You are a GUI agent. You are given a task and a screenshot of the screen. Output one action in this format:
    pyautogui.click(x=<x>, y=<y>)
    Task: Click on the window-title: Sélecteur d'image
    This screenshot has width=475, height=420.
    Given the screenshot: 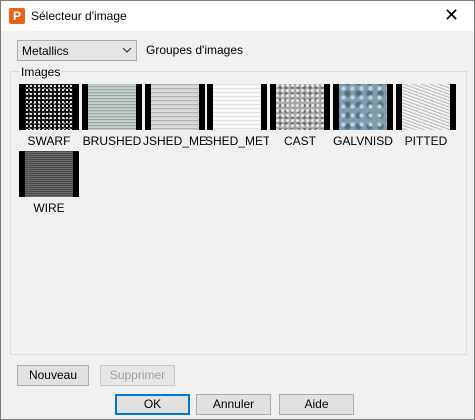 What is the action you would take?
    pyautogui.click(x=79, y=16)
    